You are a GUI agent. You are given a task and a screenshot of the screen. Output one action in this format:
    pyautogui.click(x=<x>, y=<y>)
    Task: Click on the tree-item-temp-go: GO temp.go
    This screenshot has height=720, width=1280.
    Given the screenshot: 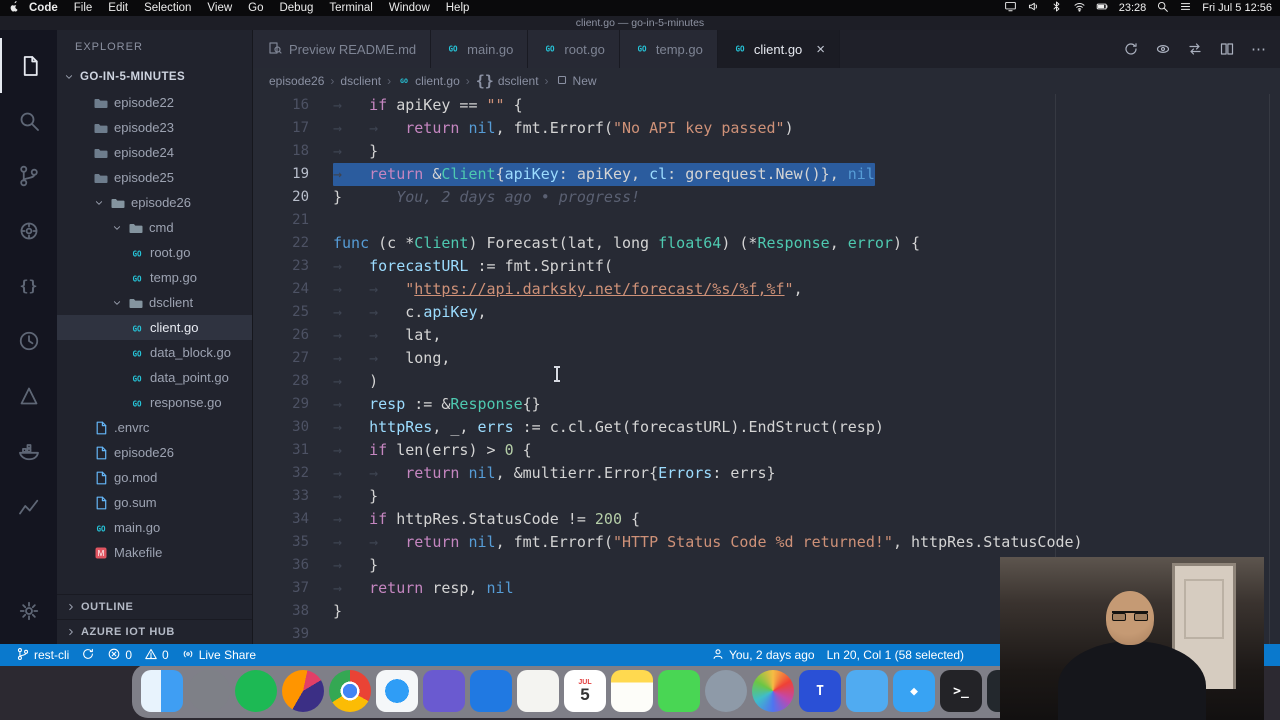 What is the action you would take?
    pyautogui.click(x=154, y=277)
    